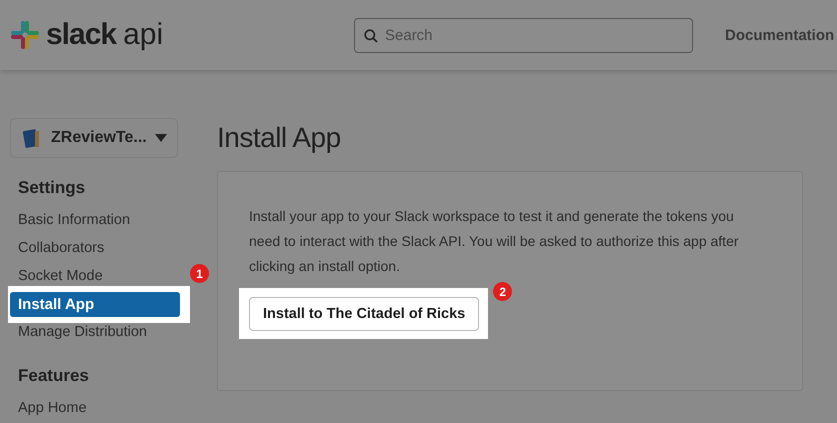 This screenshot has width=837, height=423. I want to click on step-badge: 2, so click(502, 291).